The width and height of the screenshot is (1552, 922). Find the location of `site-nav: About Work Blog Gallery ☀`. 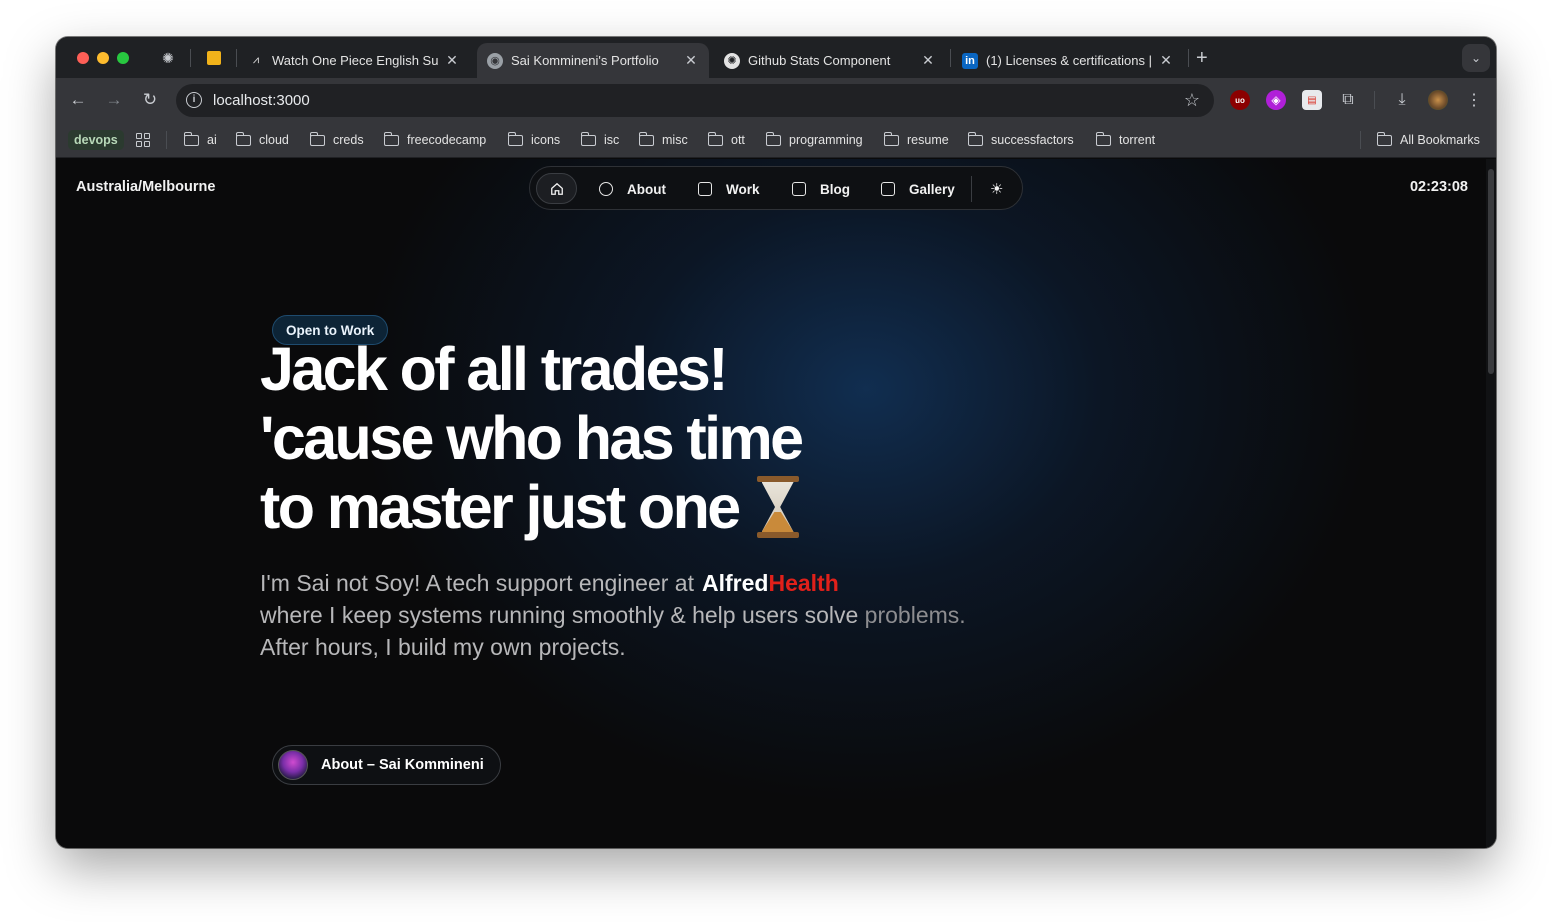

site-nav: About Work Blog Gallery ☀ is located at coordinates (776, 188).